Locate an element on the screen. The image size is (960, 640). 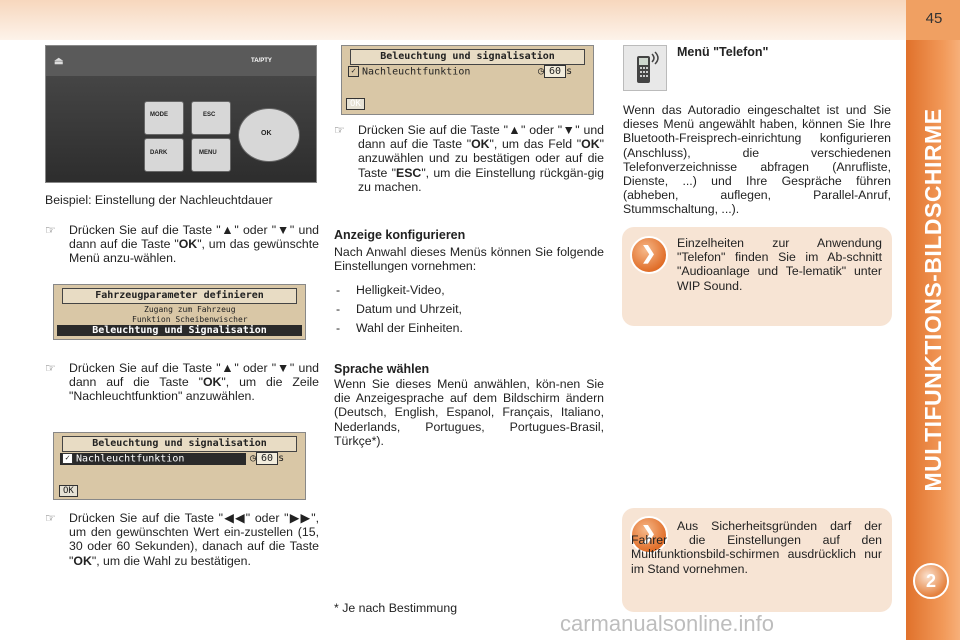
top-band is located at coordinates (453, 20).